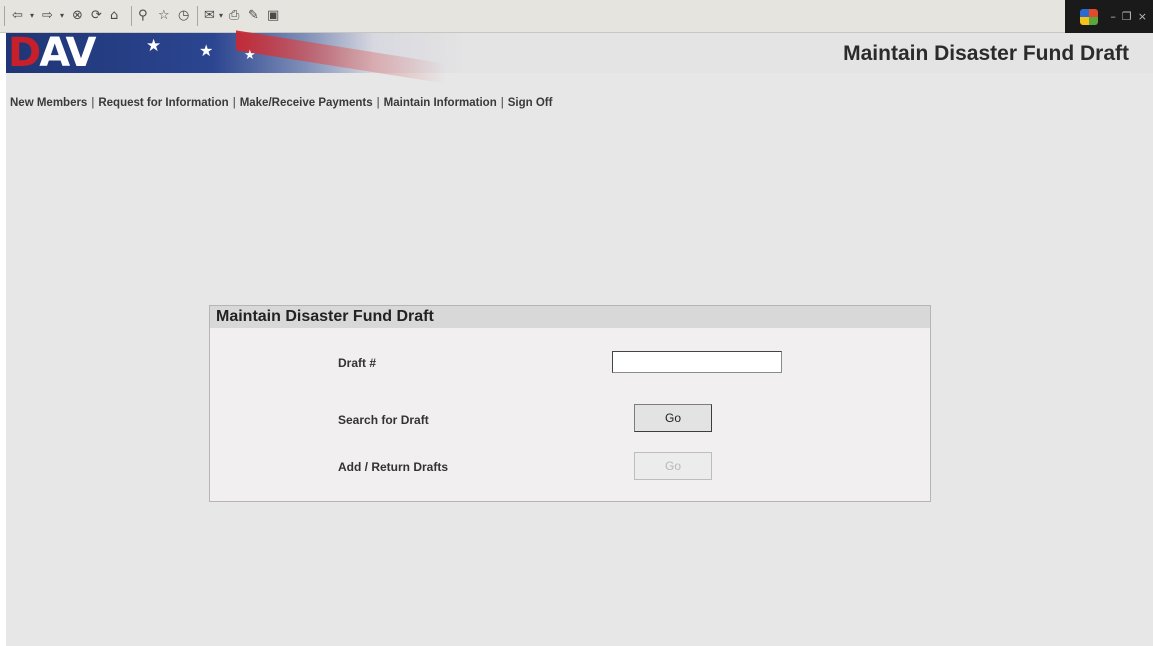 The image size is (1153, 646). I want to click on forward-arrow-icon: ⇨, so click(47, 16).